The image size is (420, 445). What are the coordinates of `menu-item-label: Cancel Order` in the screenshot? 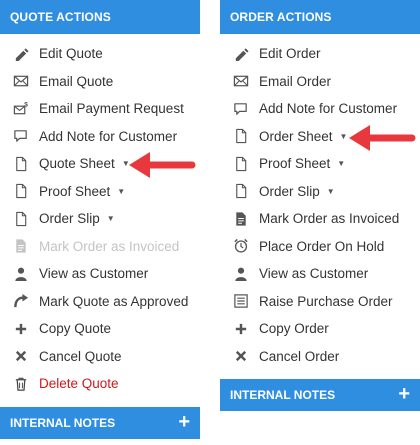 It's located at (299, 356).